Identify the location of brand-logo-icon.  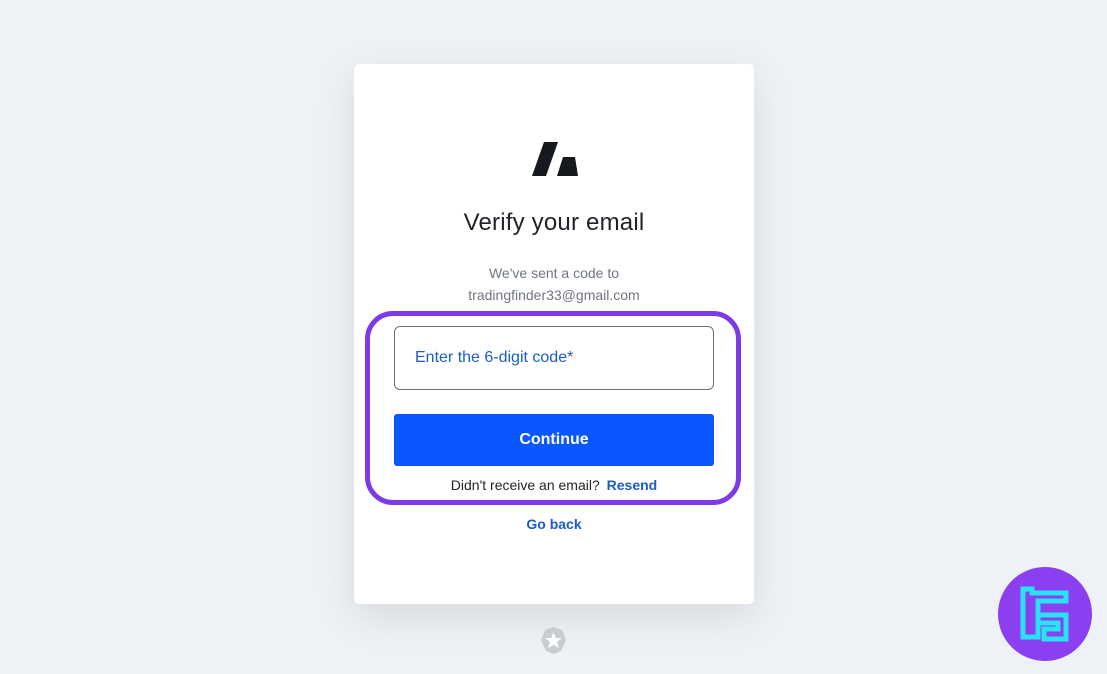
(555, 159).